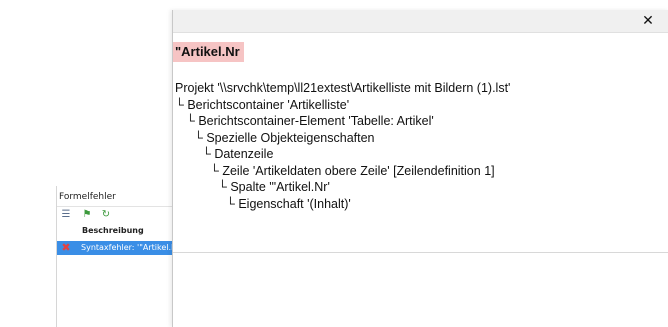 This screenshot has width=668, height=327. Describe the element at coordinates (119, 231) in the screenshot. I see `column-header-description: Beschreibung` at that location.